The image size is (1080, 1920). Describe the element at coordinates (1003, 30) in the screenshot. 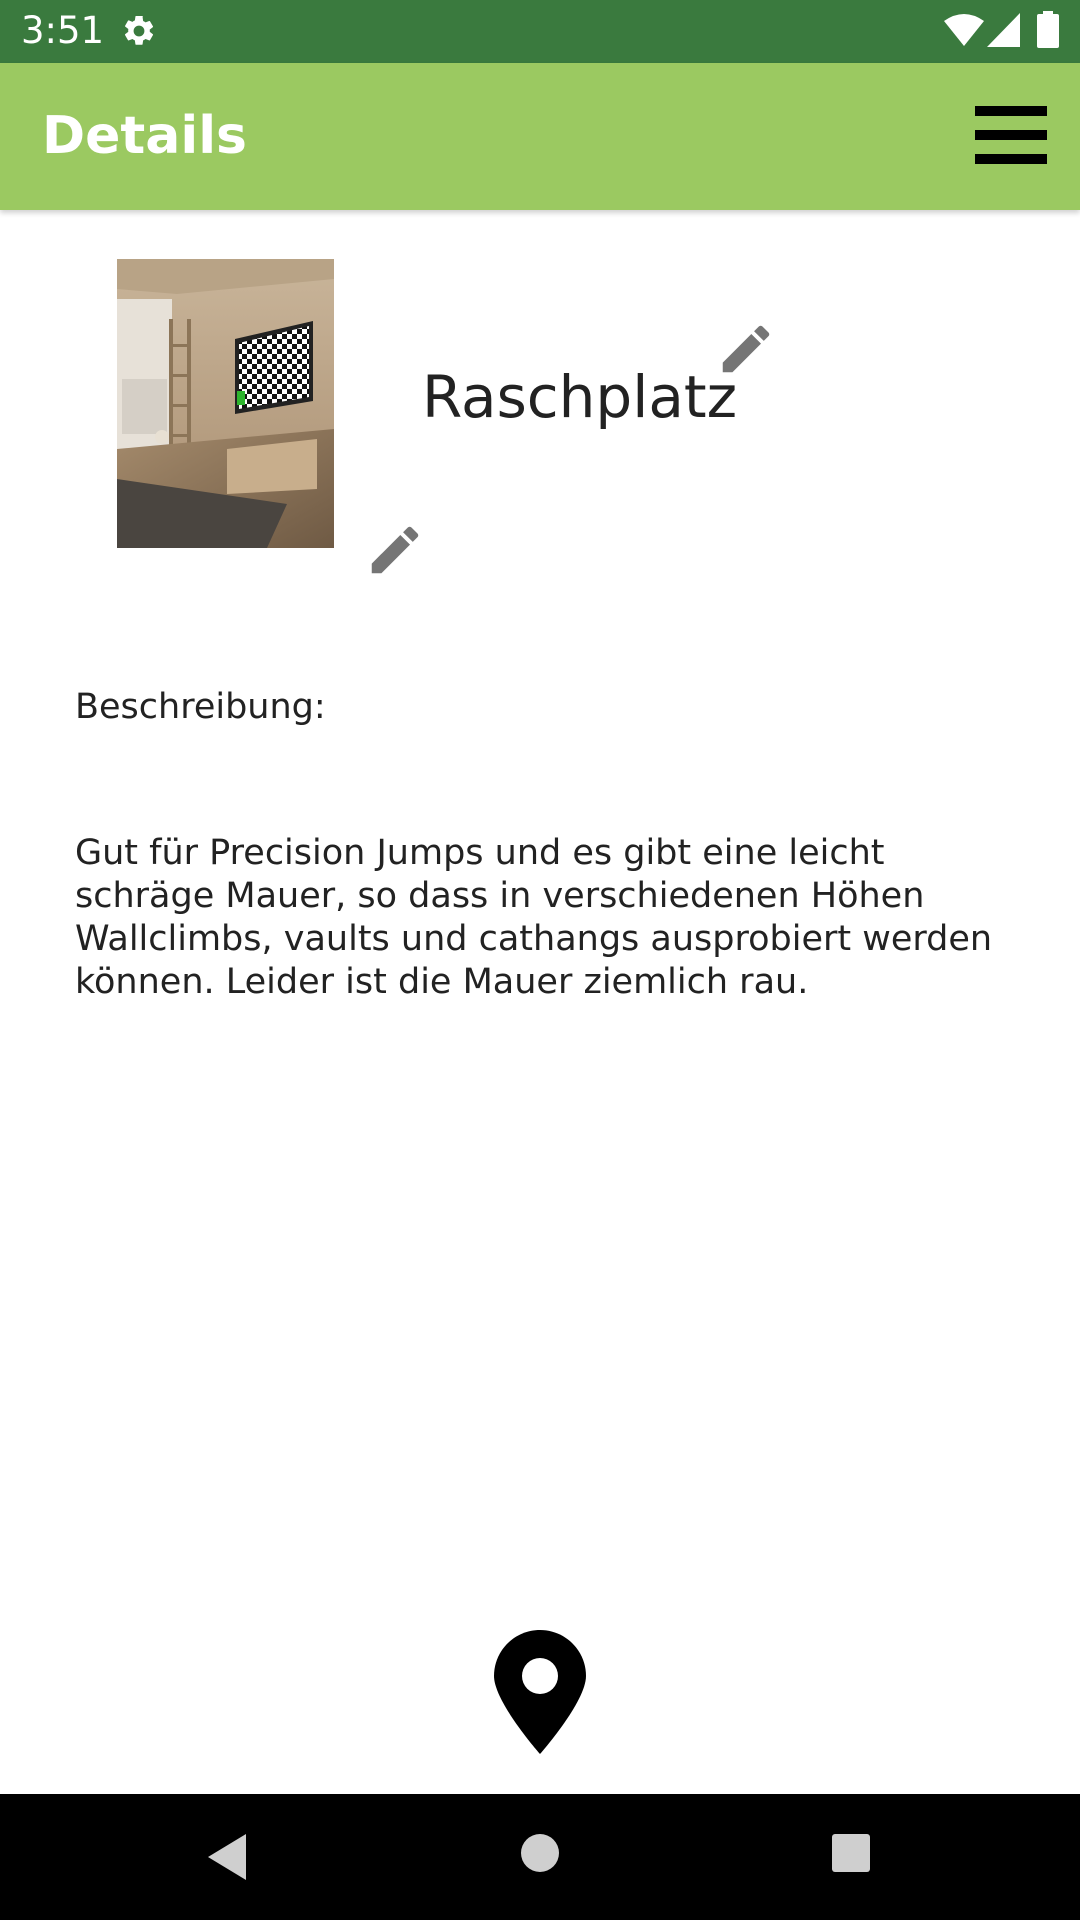

I see `signal-icon` at that location.